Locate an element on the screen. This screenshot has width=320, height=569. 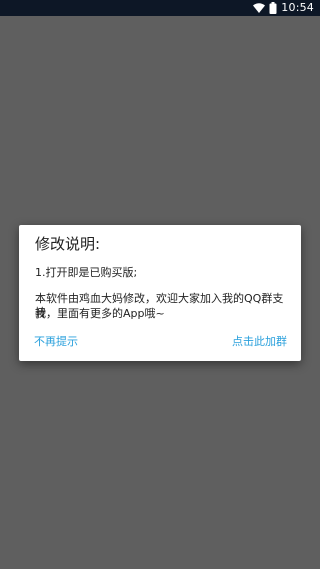
dialog-title: 修改说明: is located at coordinates (68, 244).